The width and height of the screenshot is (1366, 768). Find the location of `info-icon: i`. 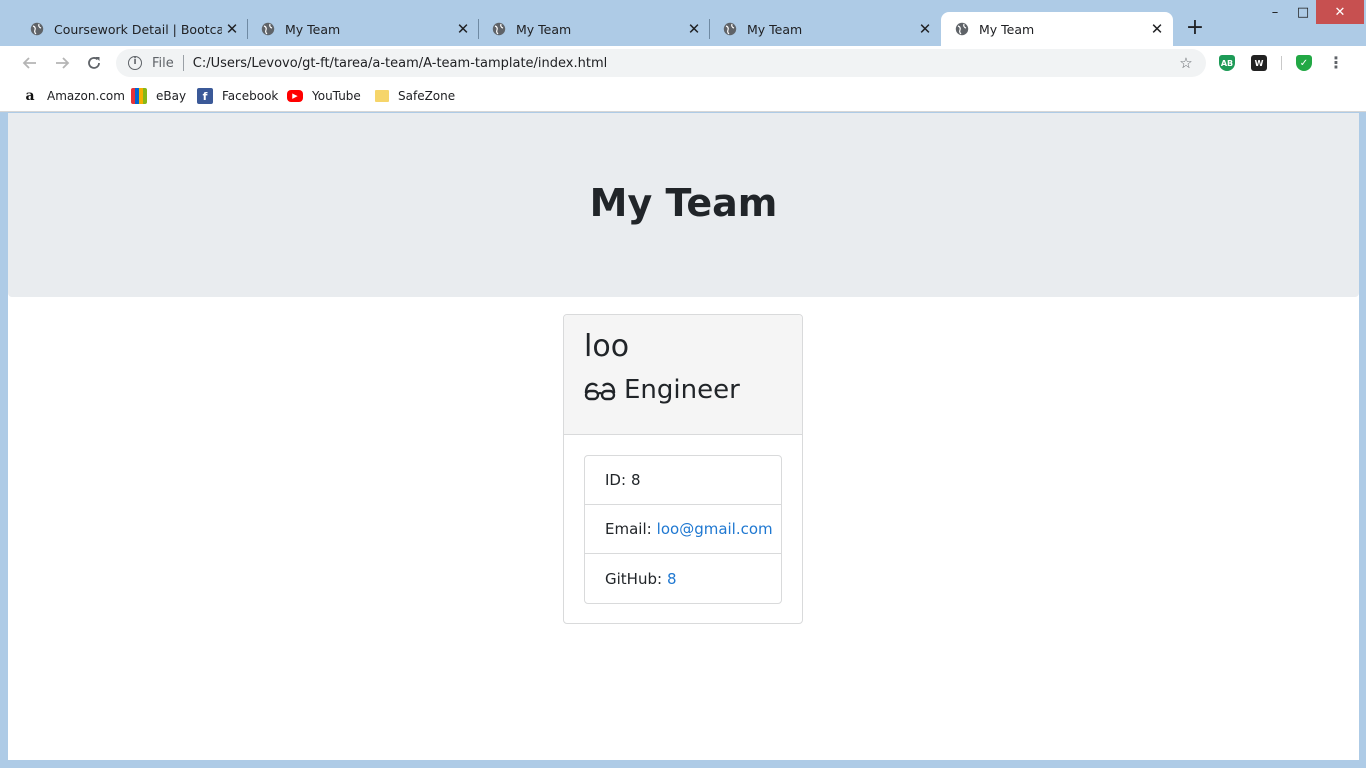

info-icon: i is located at coordinates (135, 63).